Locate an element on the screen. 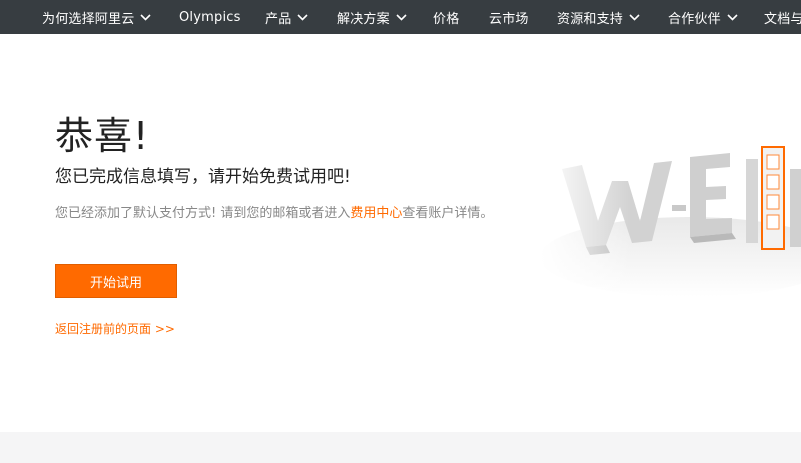 This screenshot has height=463, width=801. nav-item-products: 产品 is located at coordinates (286, 17).